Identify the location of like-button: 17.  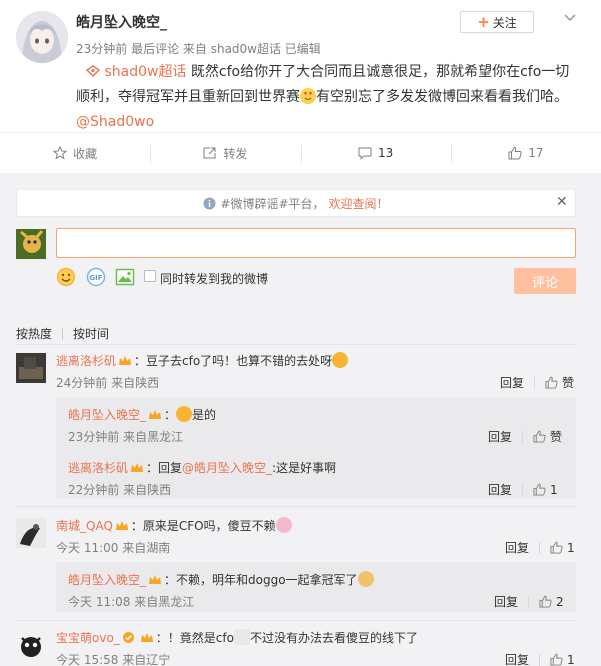
(525, 153).